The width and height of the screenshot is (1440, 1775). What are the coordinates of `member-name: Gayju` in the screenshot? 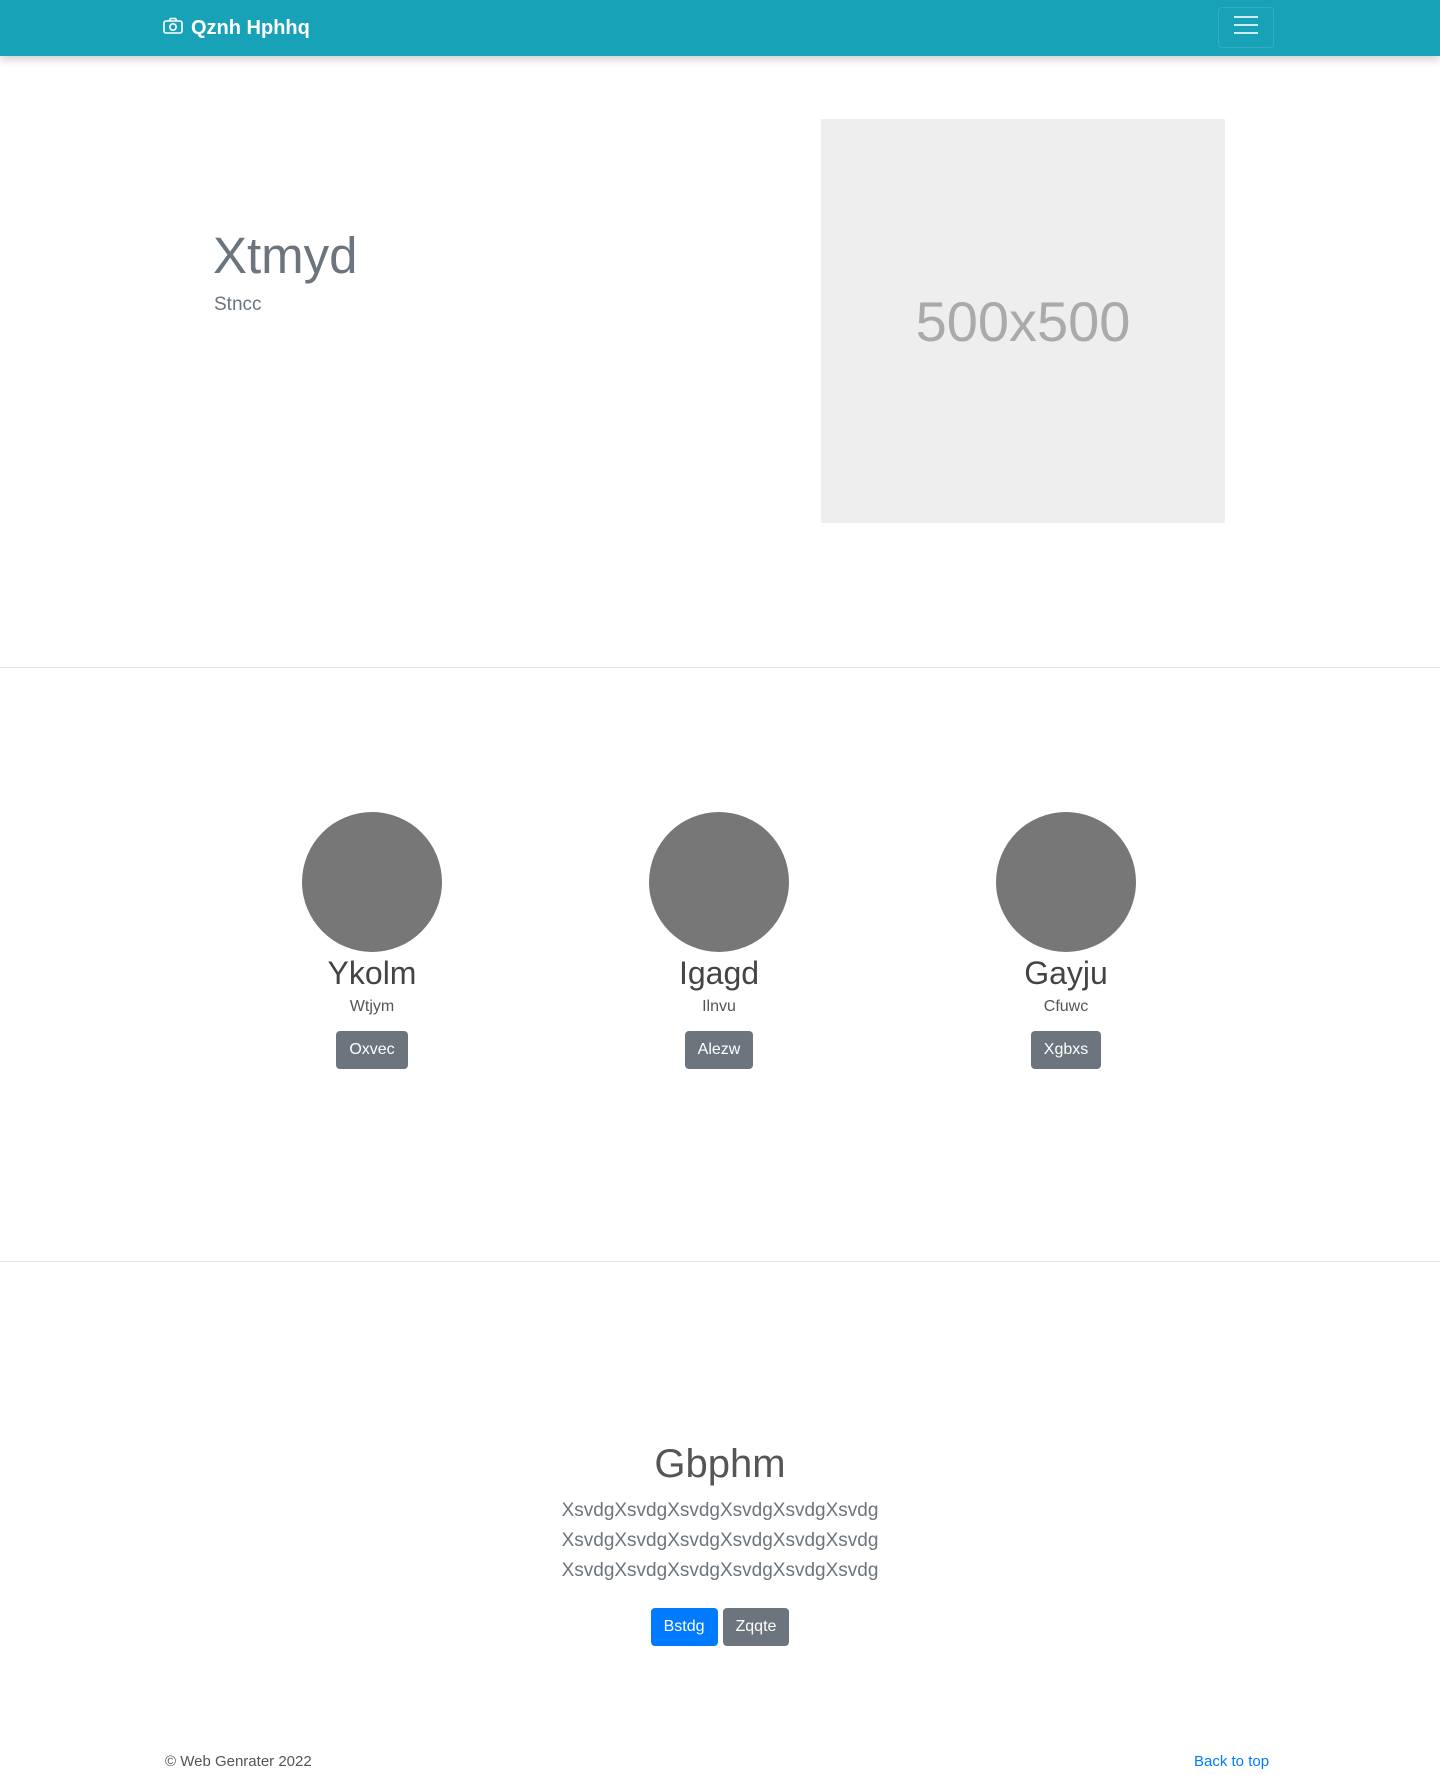 It's located at (1066, 973).